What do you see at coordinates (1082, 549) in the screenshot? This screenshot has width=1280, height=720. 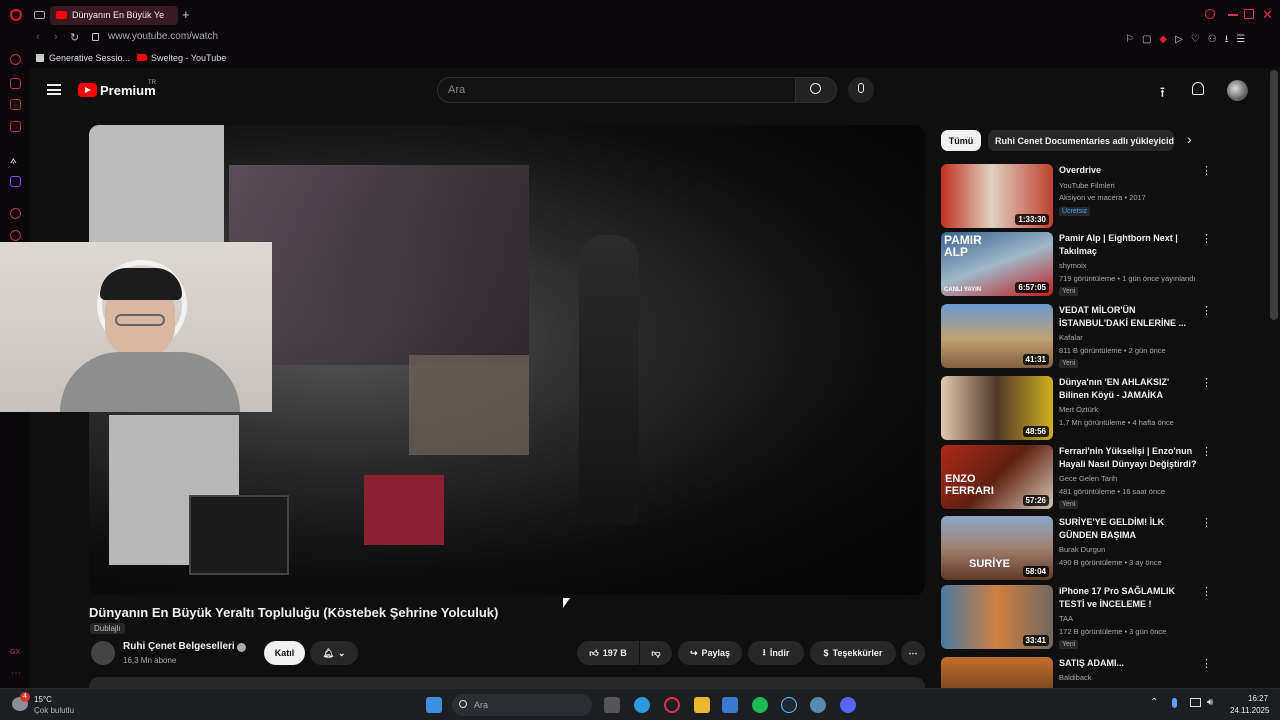 I see `rec-channel: Burak Durgun` at bounding box center [1082, 549].